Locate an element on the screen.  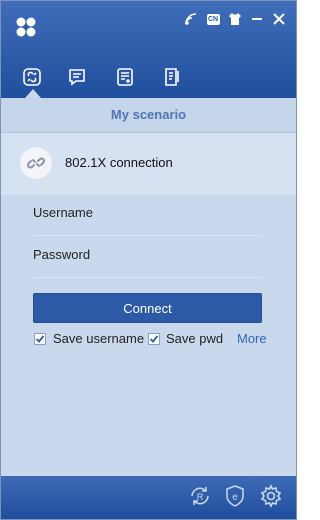
shirt-skin-icon is located at coordinates (235, 19).